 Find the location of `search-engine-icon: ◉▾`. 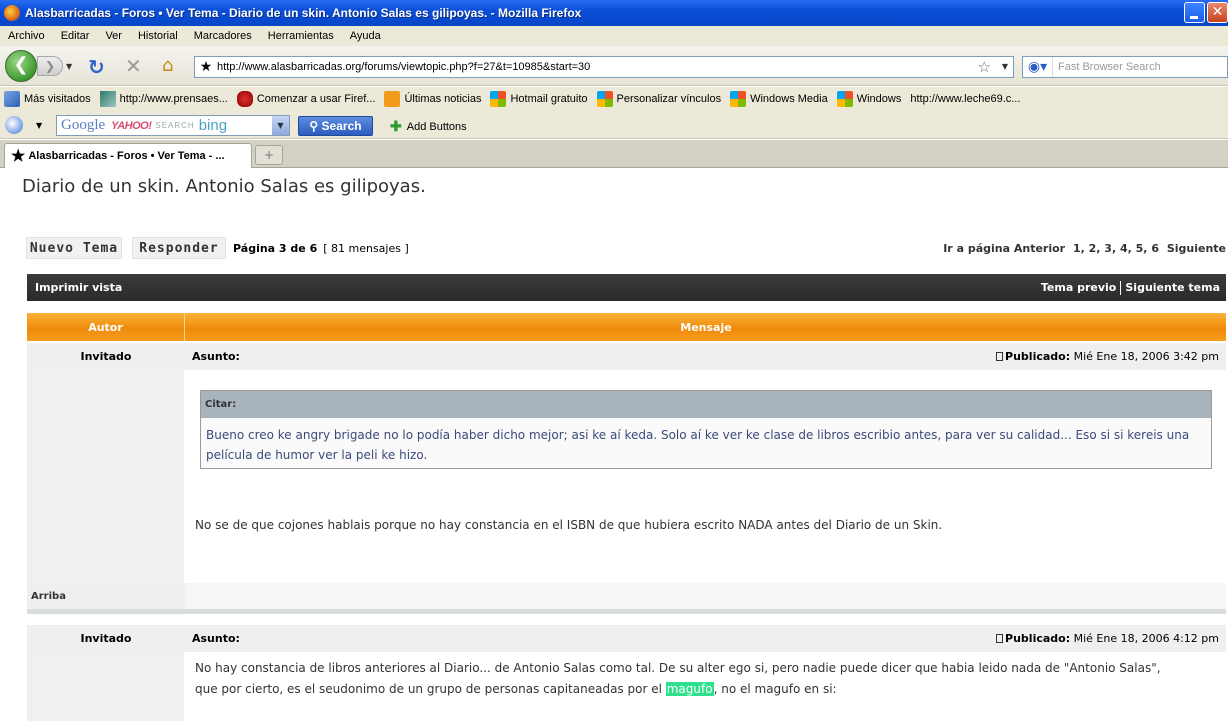

search-engine-icon: ◉▾ is located at coordinates (1038, 67).